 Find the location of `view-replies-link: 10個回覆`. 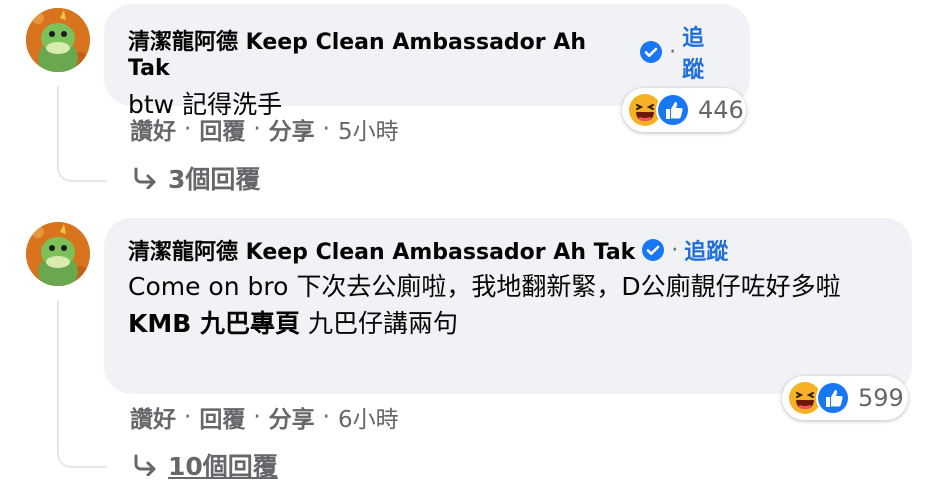

view-replies-link: 10個回覆 is located at coordinates (205, 465).